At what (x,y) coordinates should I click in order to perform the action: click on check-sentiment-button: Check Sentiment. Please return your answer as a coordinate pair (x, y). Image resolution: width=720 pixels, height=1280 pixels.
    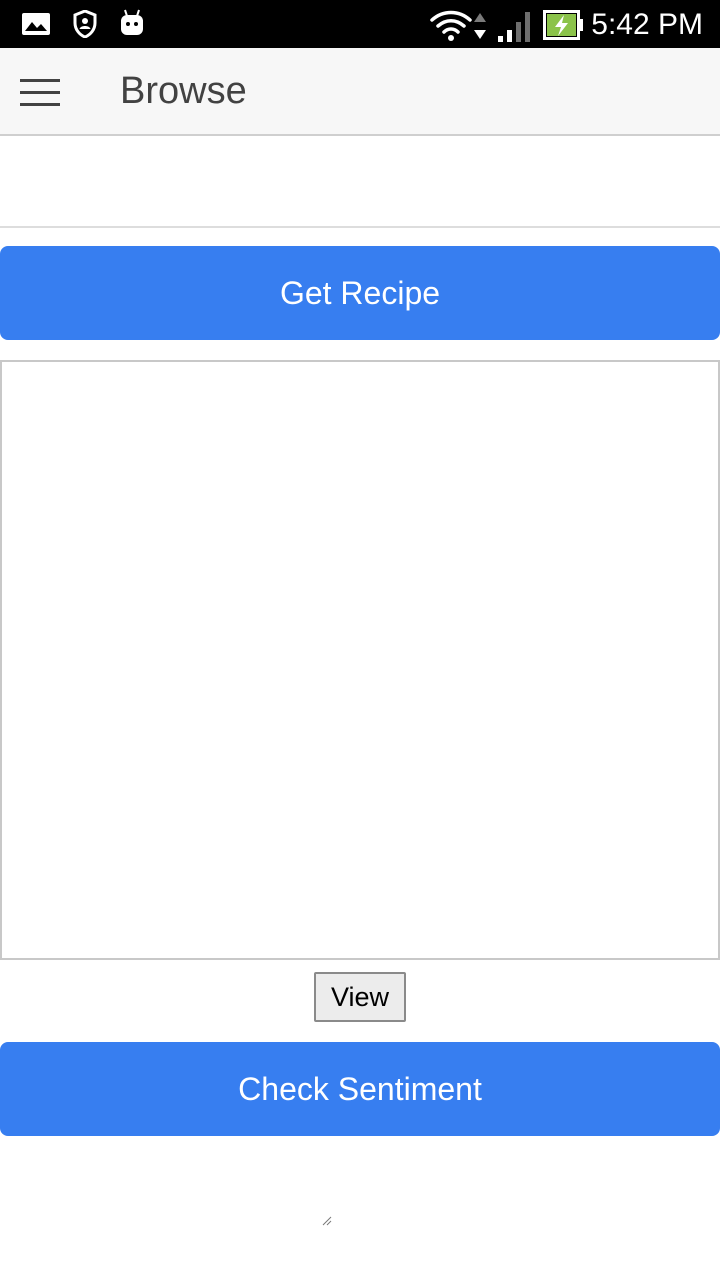
    Looking at the image, I should click on (360, 1089).